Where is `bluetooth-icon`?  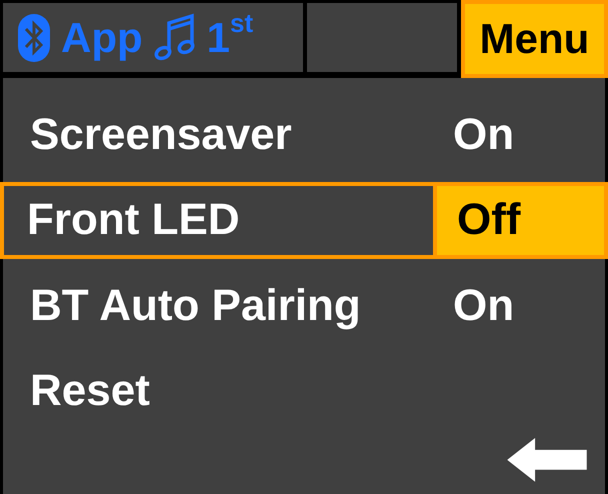
bluetooth-icon is located at coordinates (34, 37).